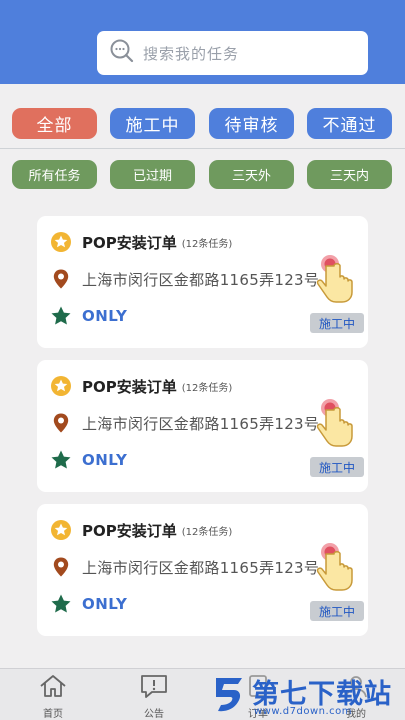 Image resolution: width=405 pixels, height=720 pixels. I want to click on tabbar-notice: 公告, so click(154, 696).